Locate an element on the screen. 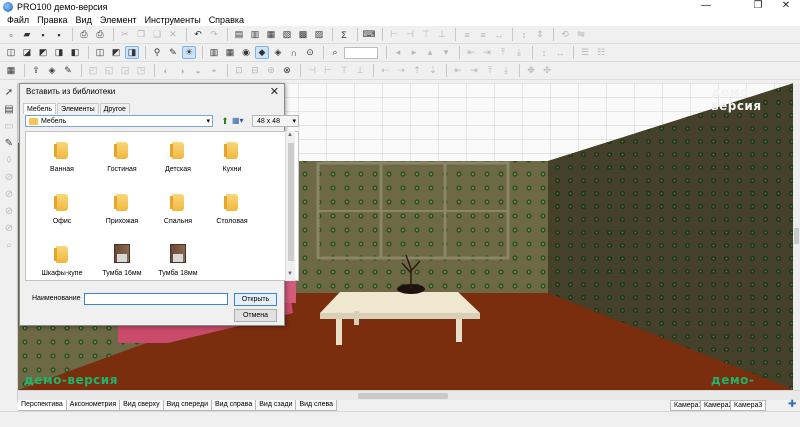  viewport-vertical-scrollbar is located at coordinates (796, 236).